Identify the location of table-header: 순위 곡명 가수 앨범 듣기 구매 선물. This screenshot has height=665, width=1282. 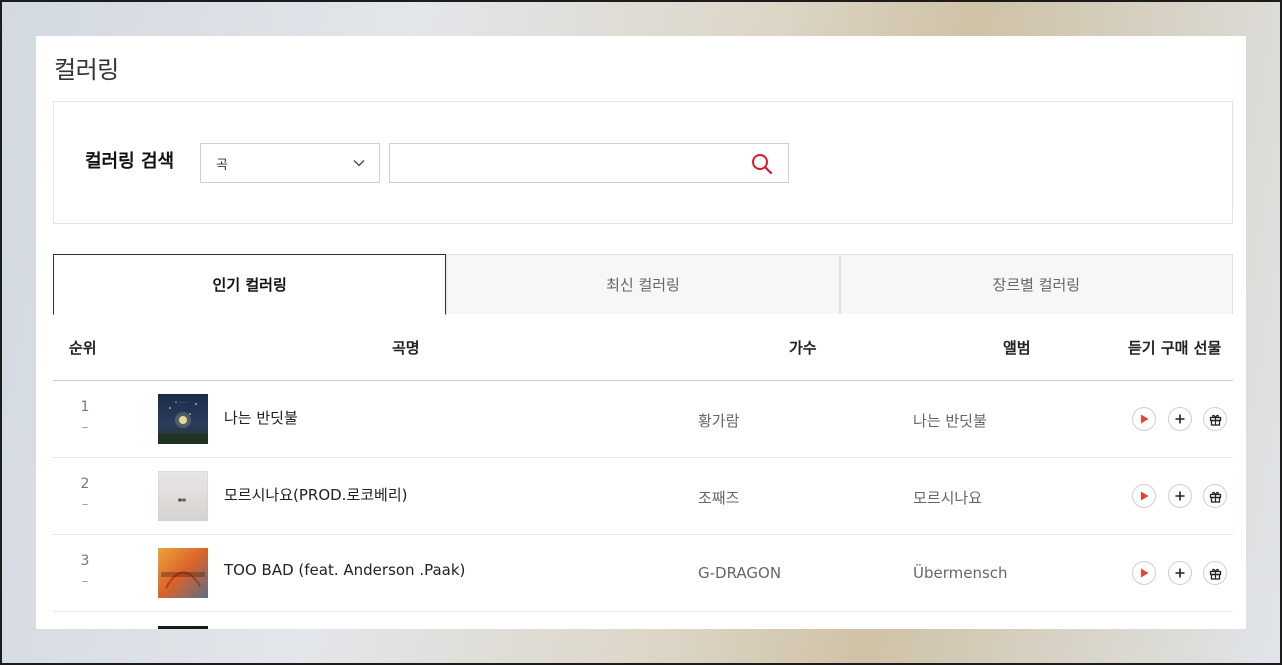
(643, 347).